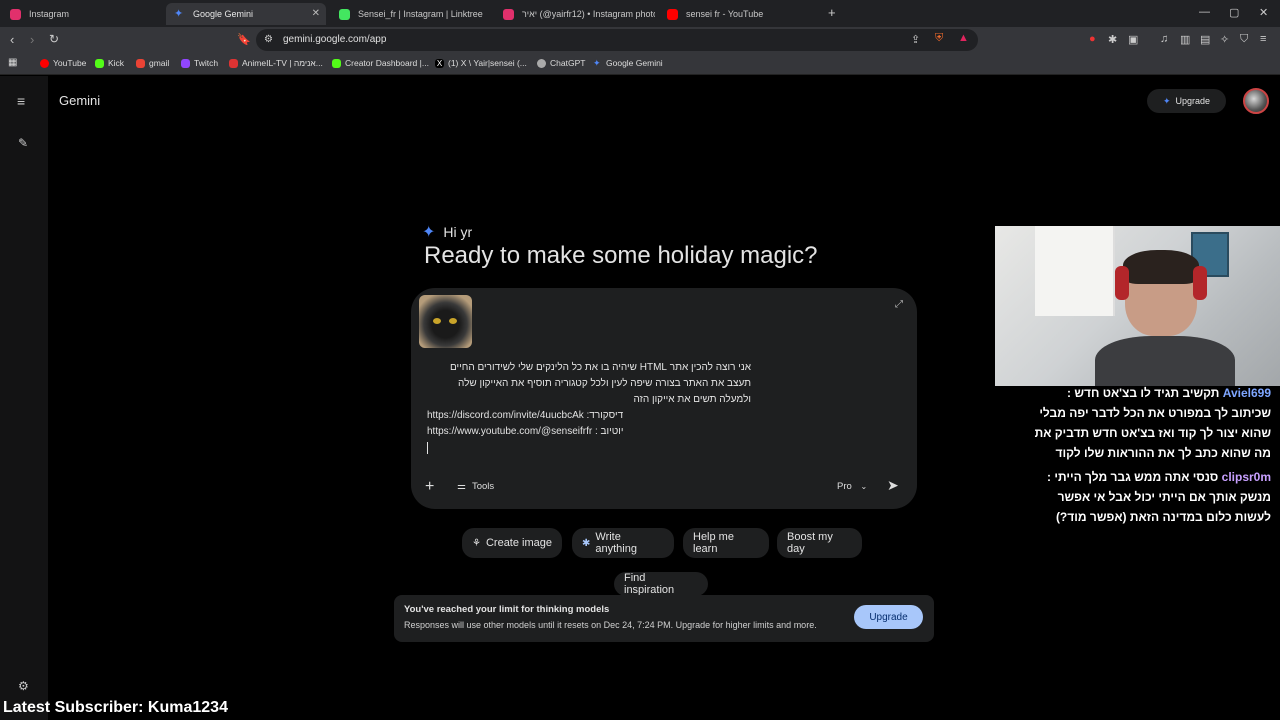 Image resolution: width=1280 pixels, height=720 pixels. I want to click on share-icon: ⇪, so click(915, 39).